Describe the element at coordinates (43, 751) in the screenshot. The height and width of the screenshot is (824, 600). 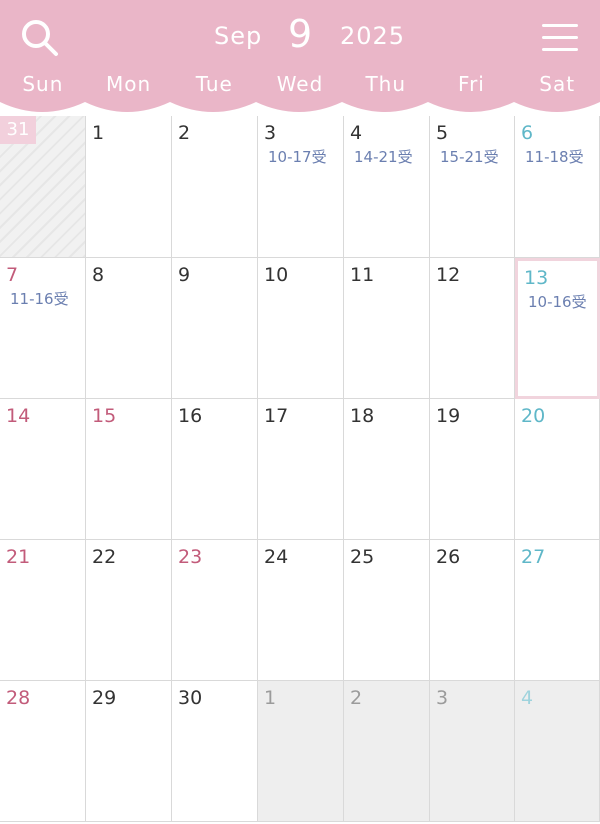
I see `day-cell: 28` at that location.